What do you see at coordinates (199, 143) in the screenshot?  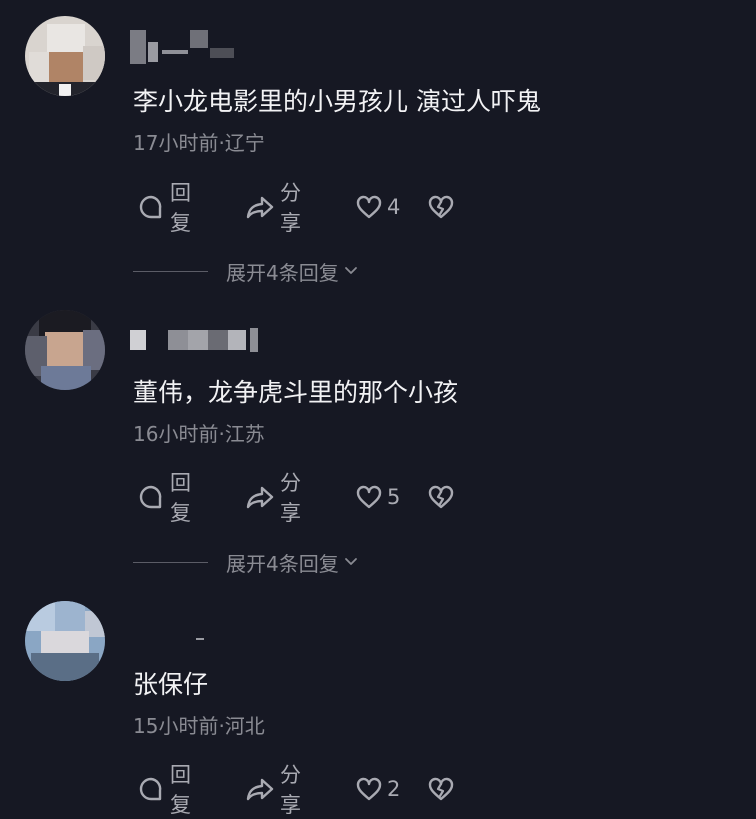 I see `comment-meta: 17小时前·辽宁` at bounding box center [199, 143].